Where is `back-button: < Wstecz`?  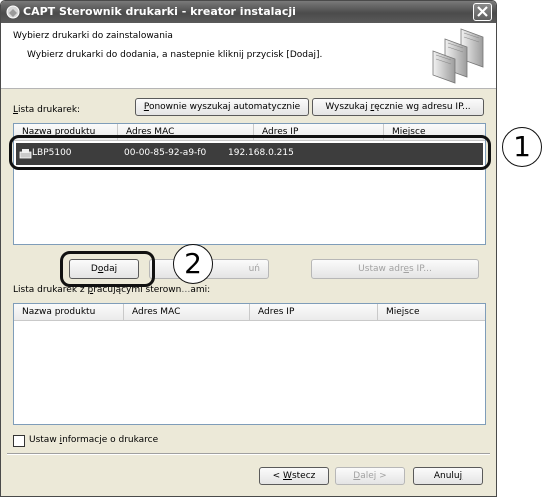 back-button: < Wstecz is located at coordinates (294, 476).